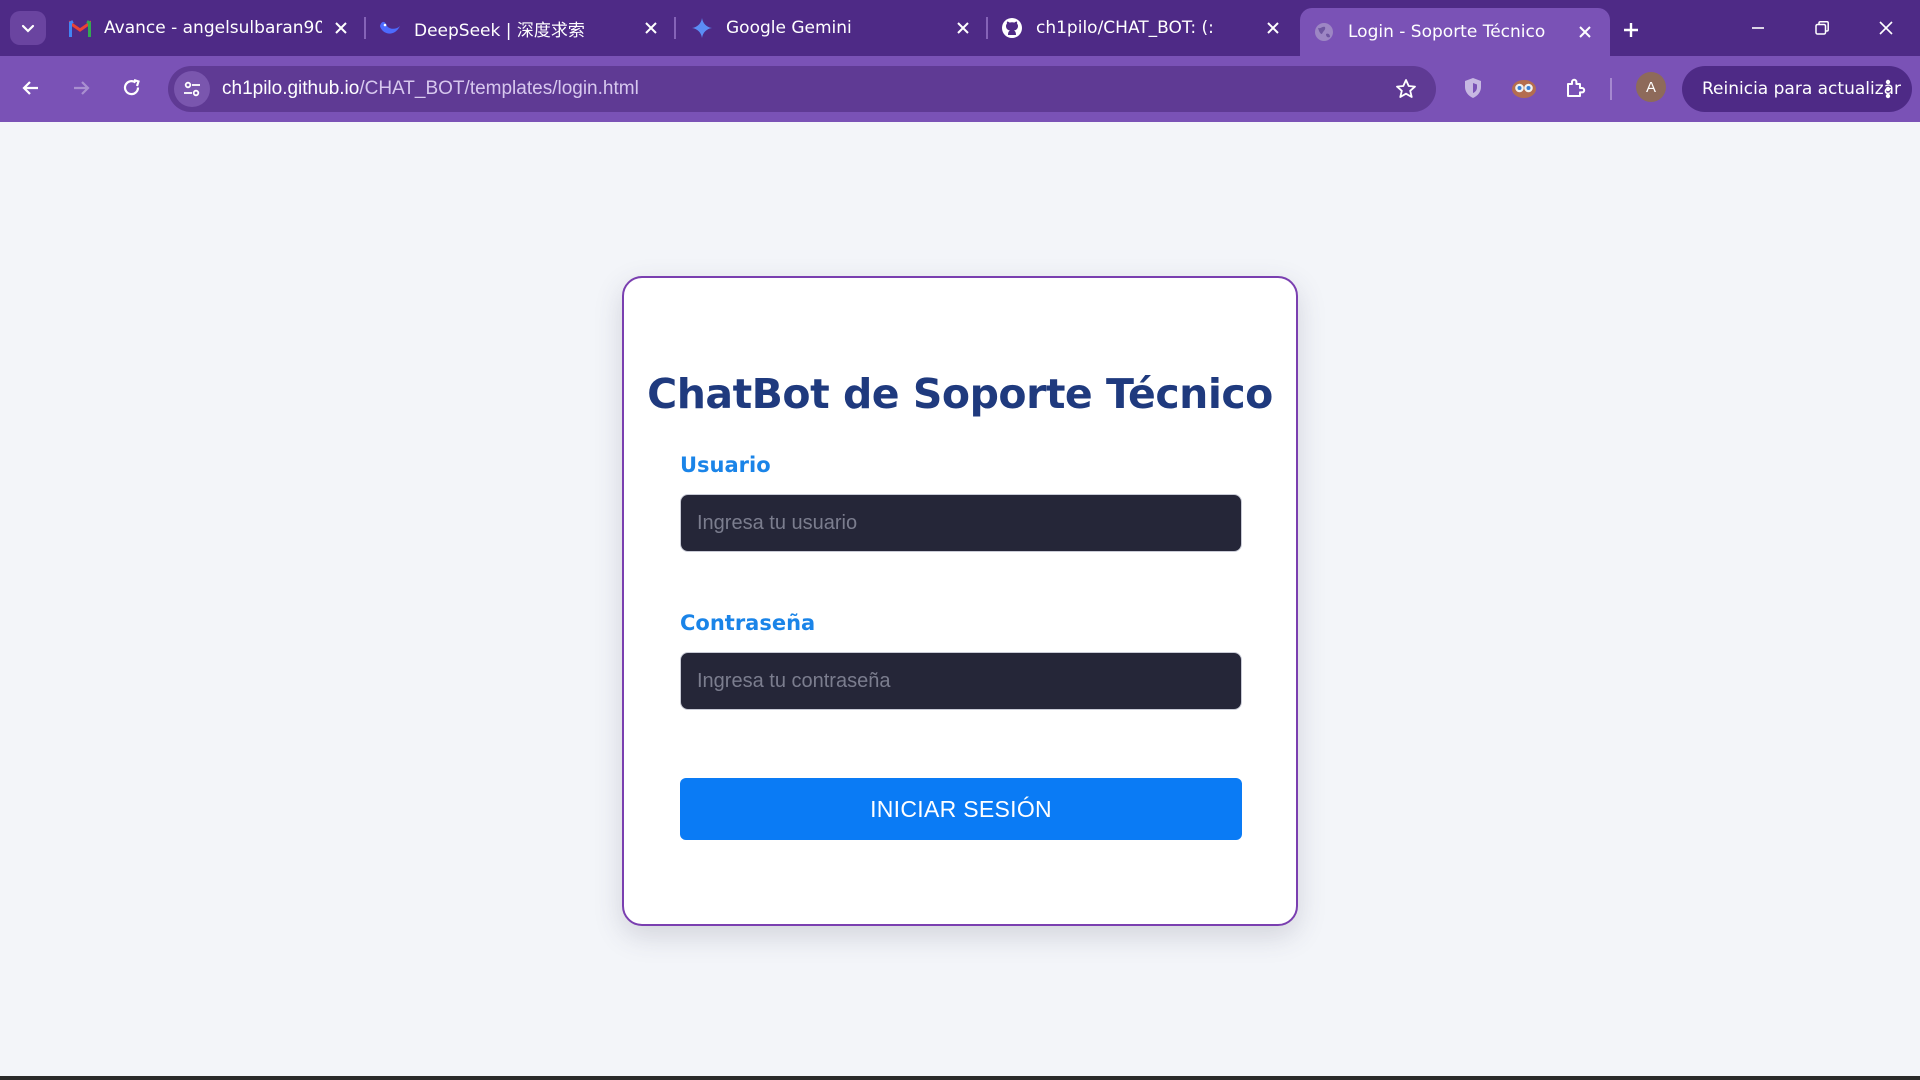 The width and height of the screenshot is (1920, 1080). I want to click on reload-button, so click(132, 88).